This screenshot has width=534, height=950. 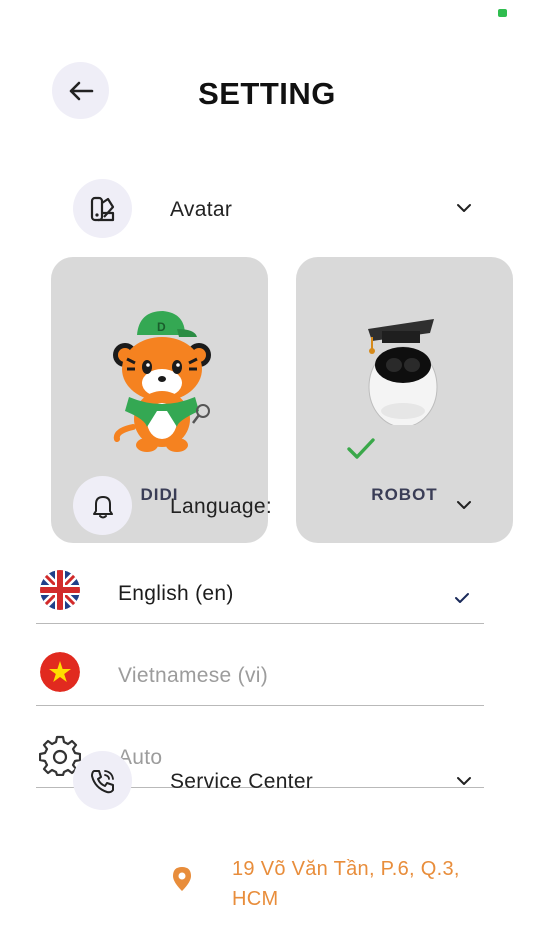 I want to click on uk-flag-icon, so click(x=60, y=590).